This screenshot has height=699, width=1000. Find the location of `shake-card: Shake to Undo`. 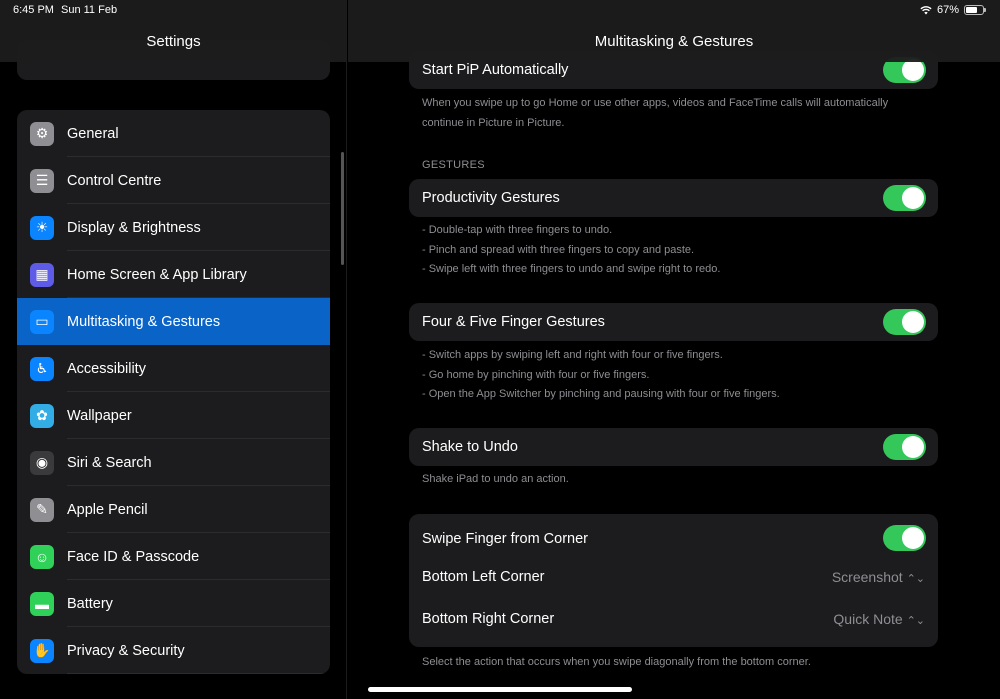

shake-card: Shake to Undo is located at coordinates (673, 447).